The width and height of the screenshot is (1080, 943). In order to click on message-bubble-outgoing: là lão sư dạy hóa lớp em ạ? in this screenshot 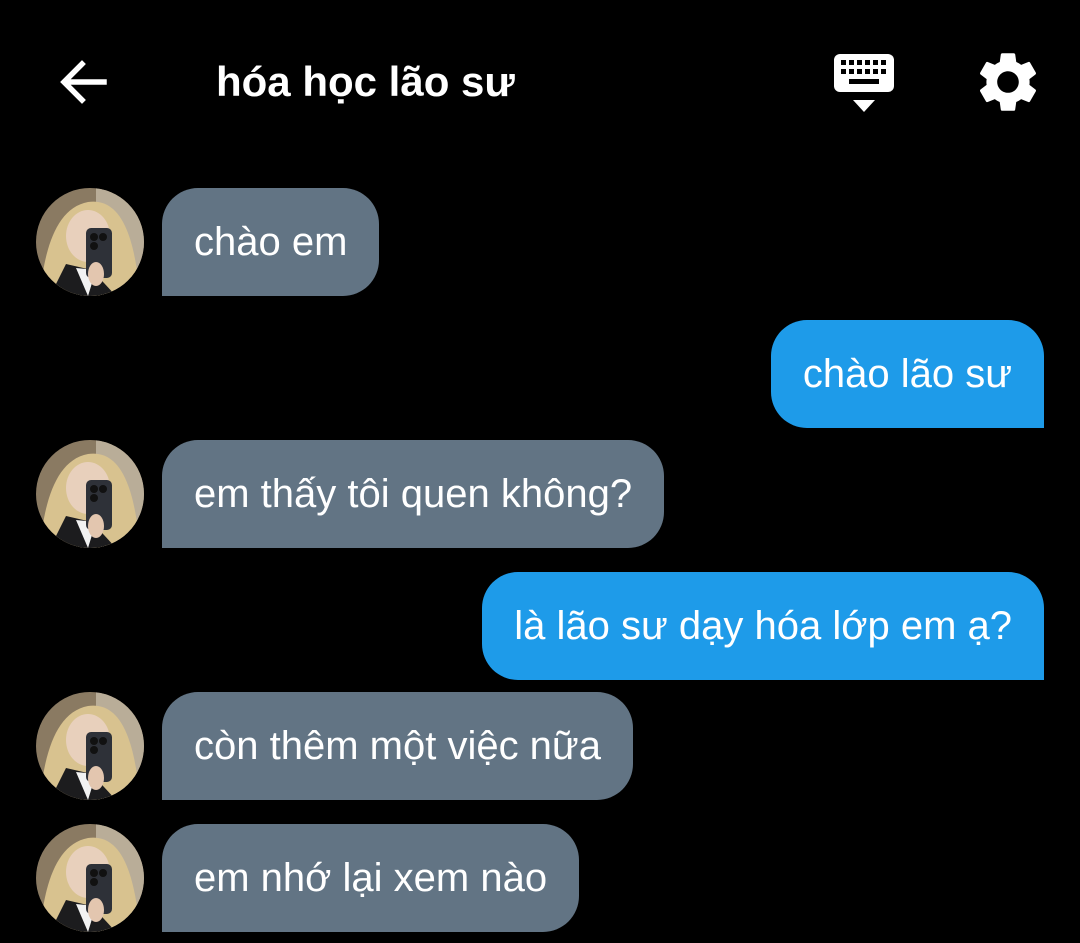, I will do `click(763, 626)`.